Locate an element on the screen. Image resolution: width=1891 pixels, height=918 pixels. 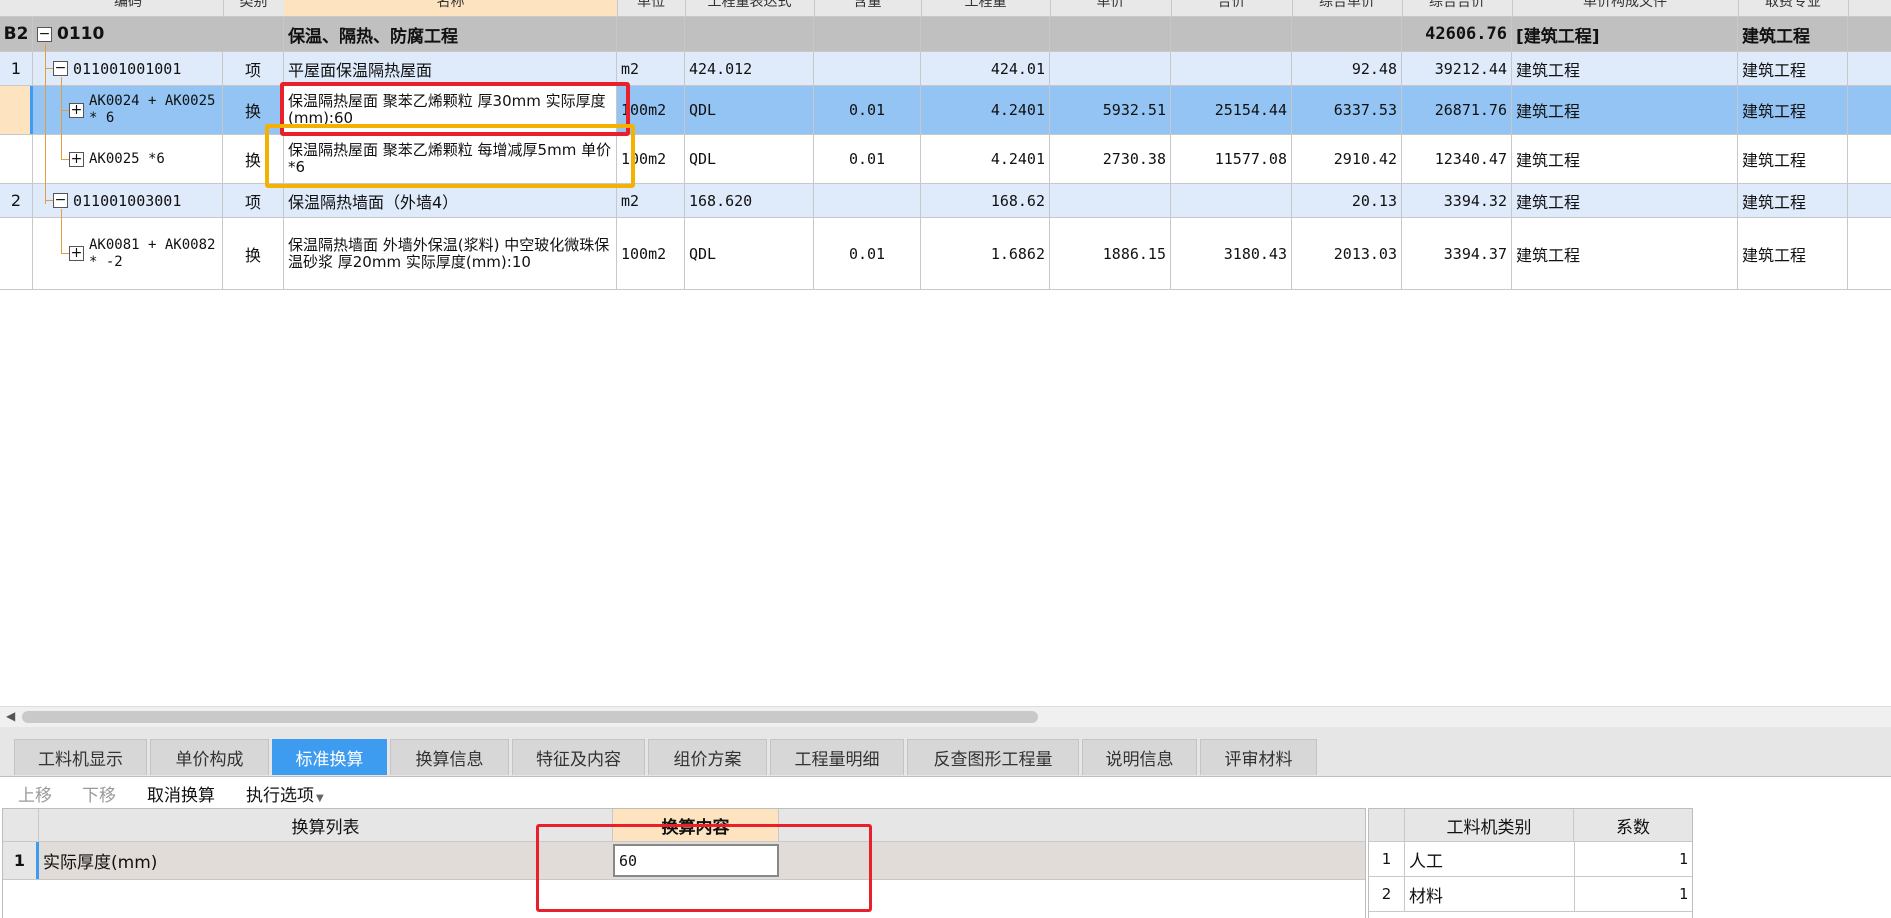
row-type: 项 is located at coordinates (253, 200).